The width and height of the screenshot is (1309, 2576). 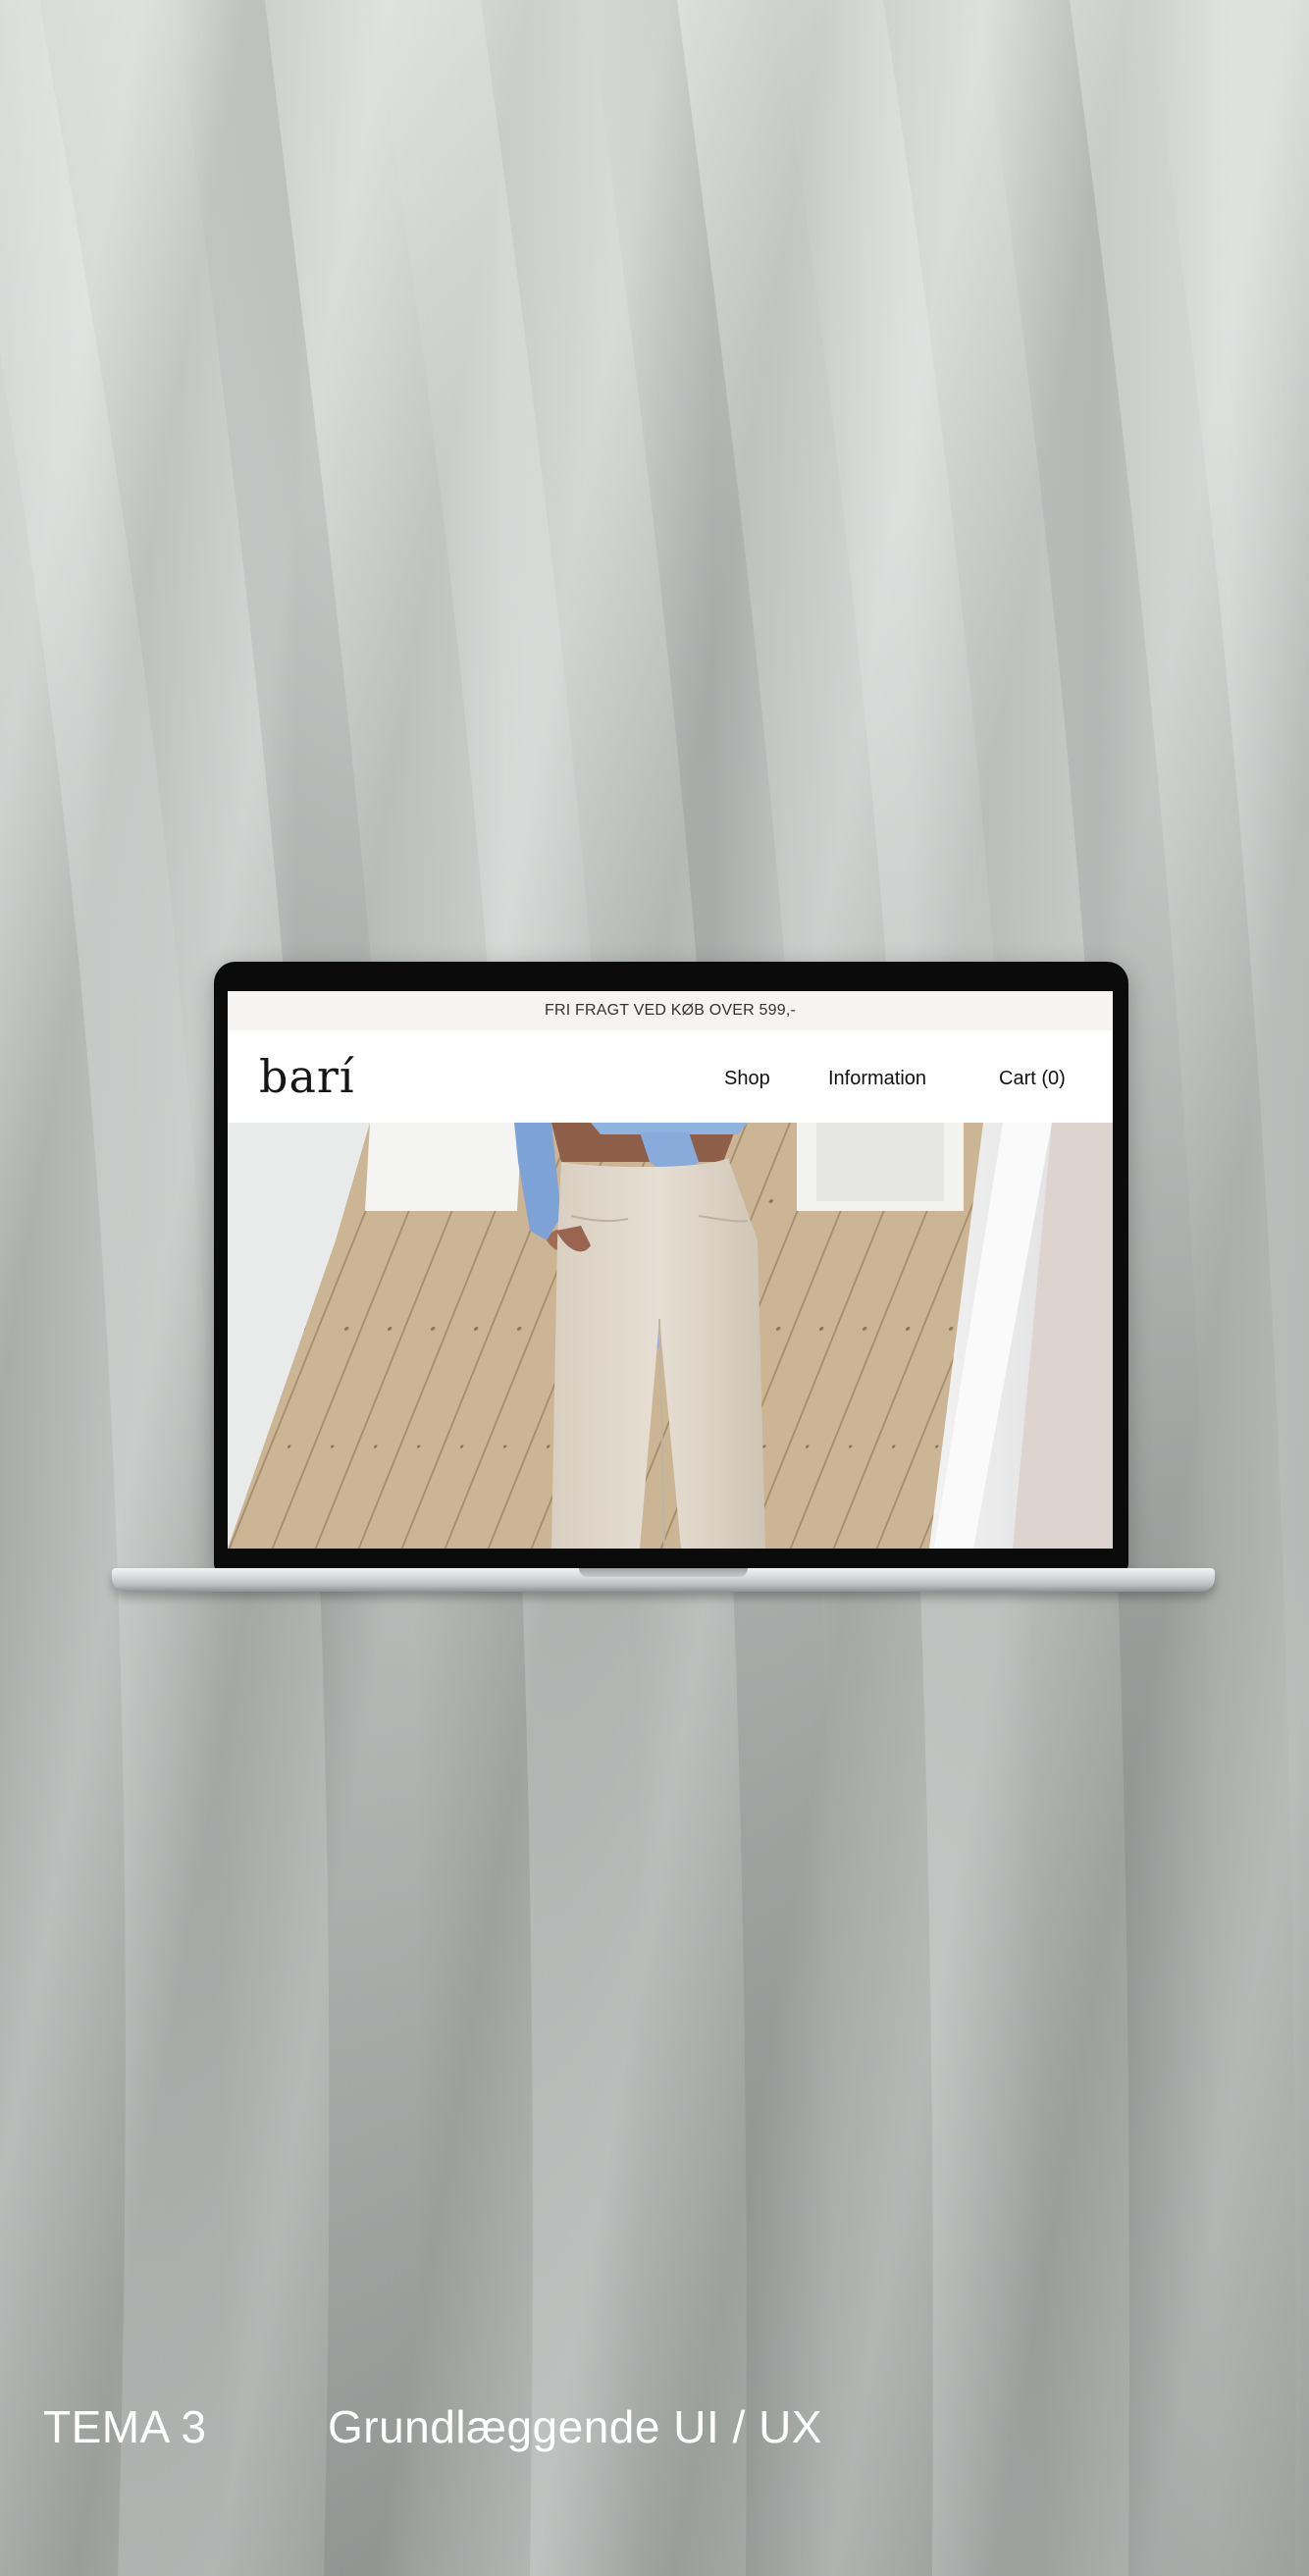 What do you see at coordinates (670, 1077) in the screenshot?
I see `site-header: barí Shop Information Cart (0)` at bounding box center [670, 1077].